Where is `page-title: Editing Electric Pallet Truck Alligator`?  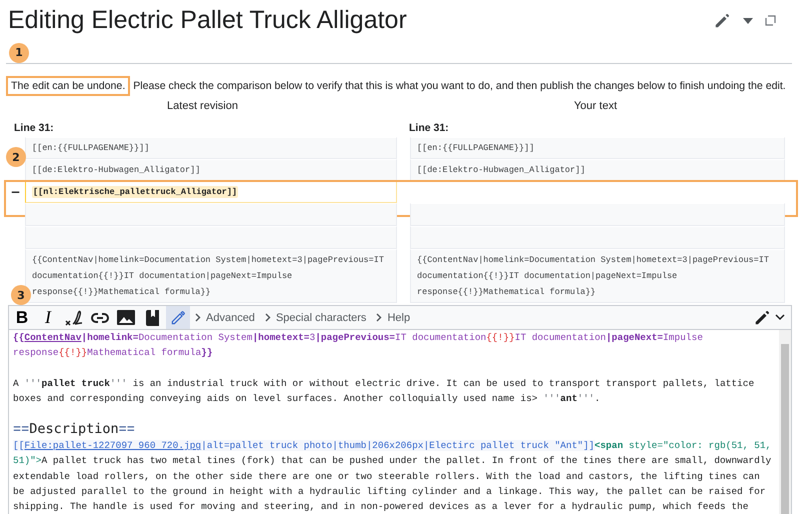 page-title: Editing Electric Pallet Truck Alligator is located at coordinates (207, 20).